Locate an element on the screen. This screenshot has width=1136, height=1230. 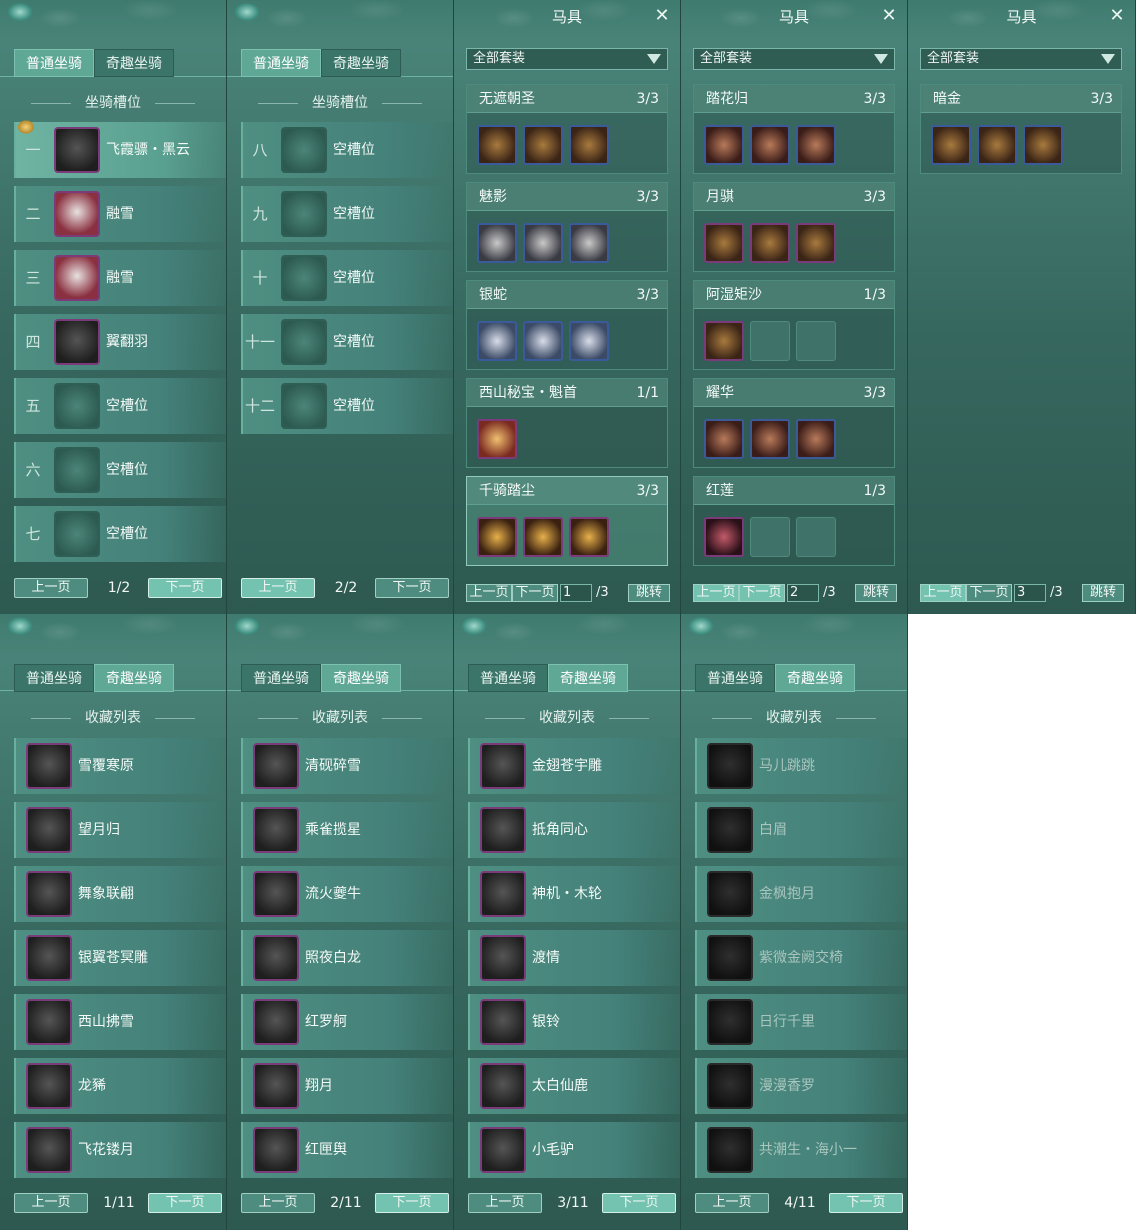
mount-slot-row: 四 翼翻羽 is located at coordinates (120, 342).